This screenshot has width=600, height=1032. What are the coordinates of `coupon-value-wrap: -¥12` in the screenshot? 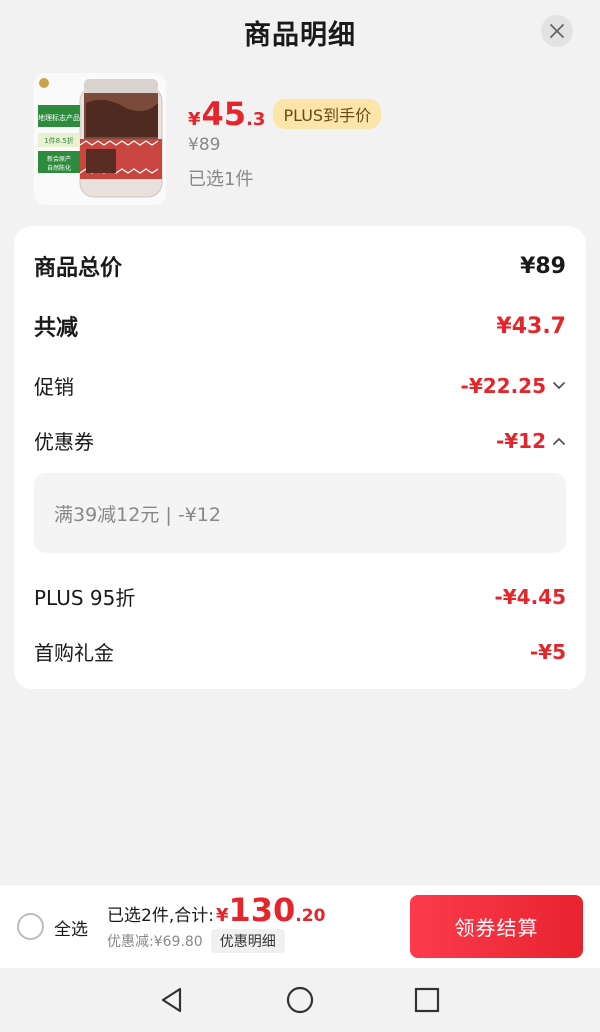 It's located at (531, 441).